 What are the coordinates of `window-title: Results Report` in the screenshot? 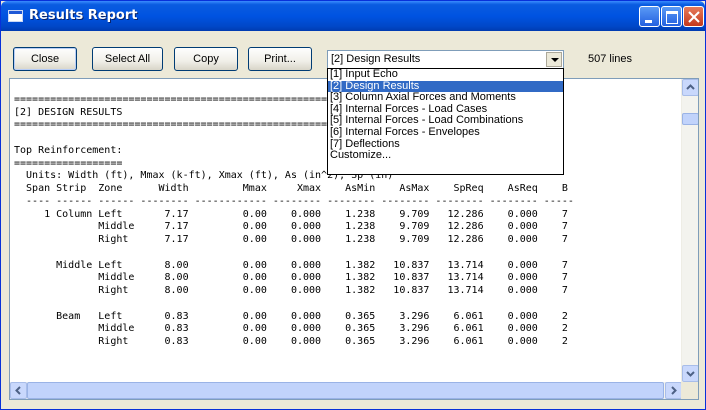 It's located at (83, 15).